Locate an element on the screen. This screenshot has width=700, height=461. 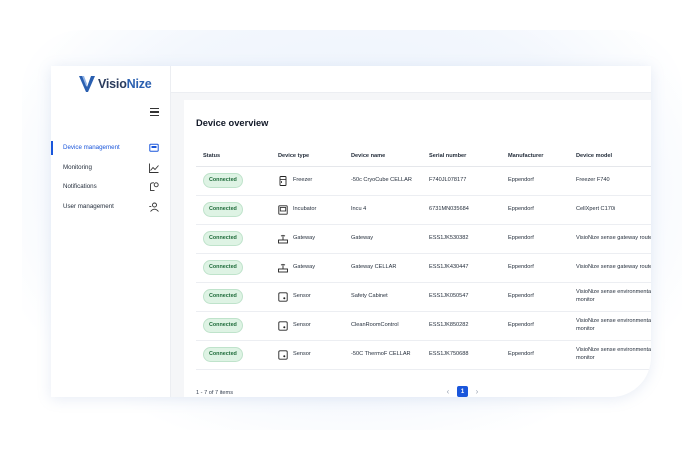
device-name: Safety Cabinet is located at coordinates (383, 297).